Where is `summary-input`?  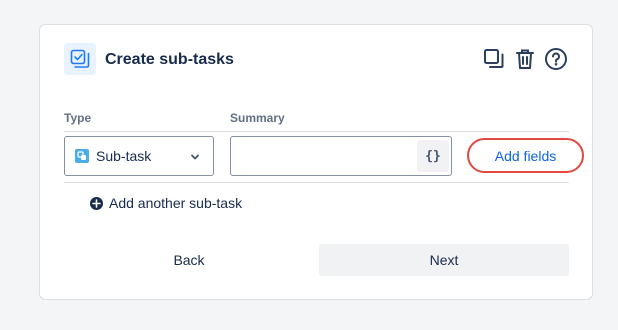 summary-input is located at coordinates (324, 156).